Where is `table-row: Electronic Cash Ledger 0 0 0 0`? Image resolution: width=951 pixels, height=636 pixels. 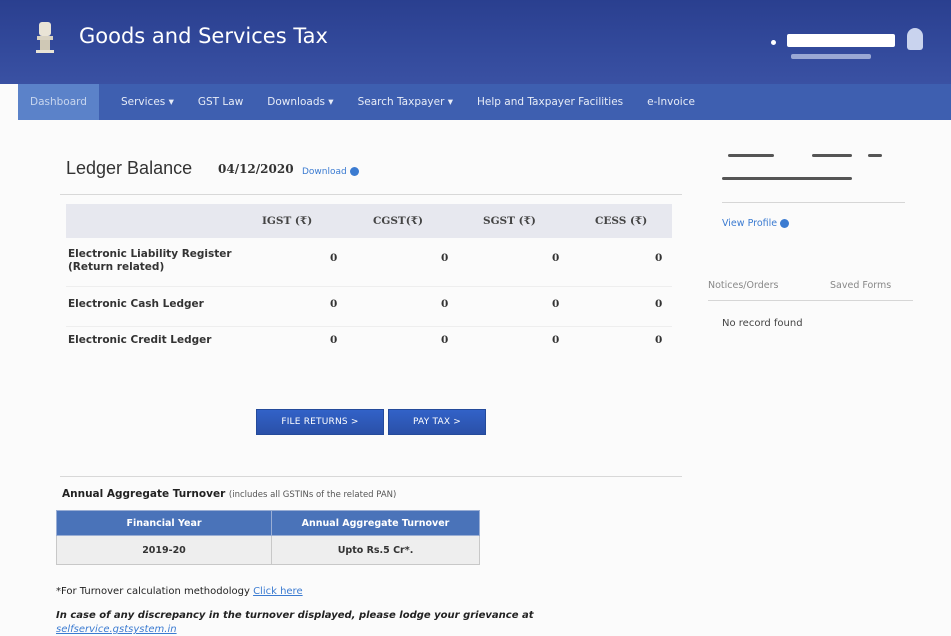 table-row: Electronic Cash Ledger 0 0 0 0 is located at coordinates (369, 307).